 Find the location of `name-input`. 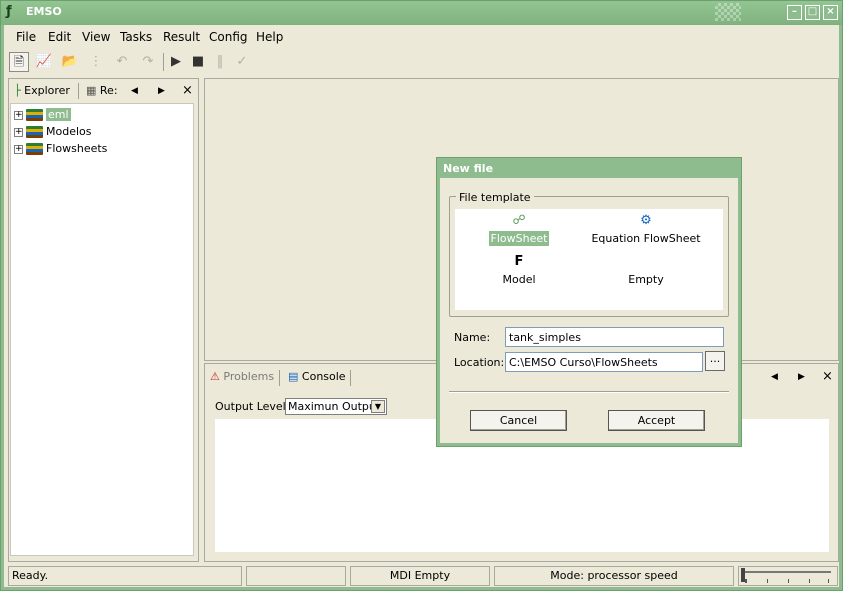

name-input is located at coordinates (614, 337).